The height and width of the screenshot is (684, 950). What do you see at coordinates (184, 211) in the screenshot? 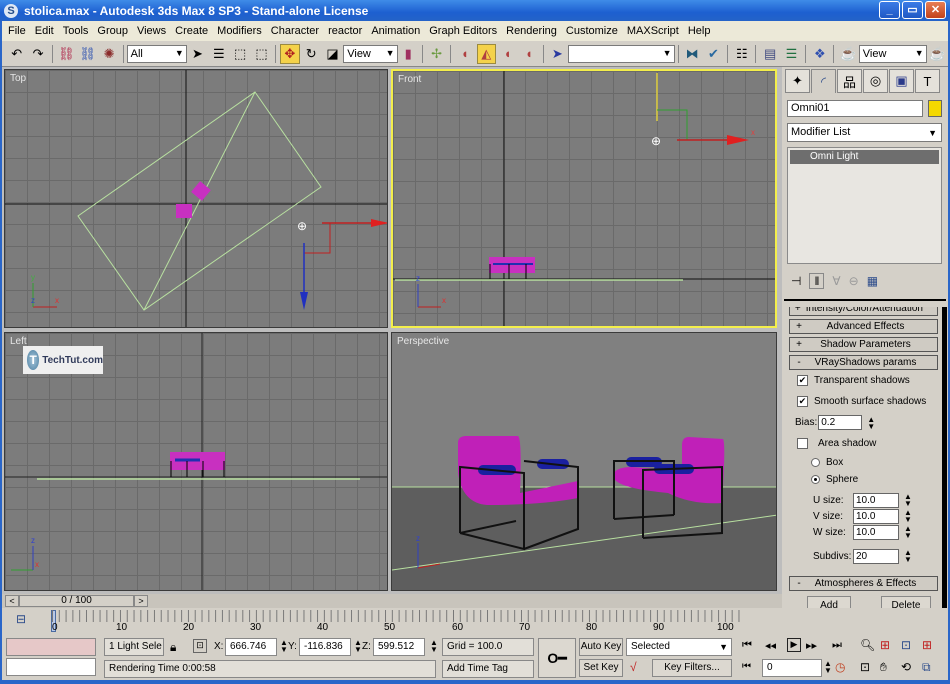
I see `chair-object` at bounding box center [184, 211].